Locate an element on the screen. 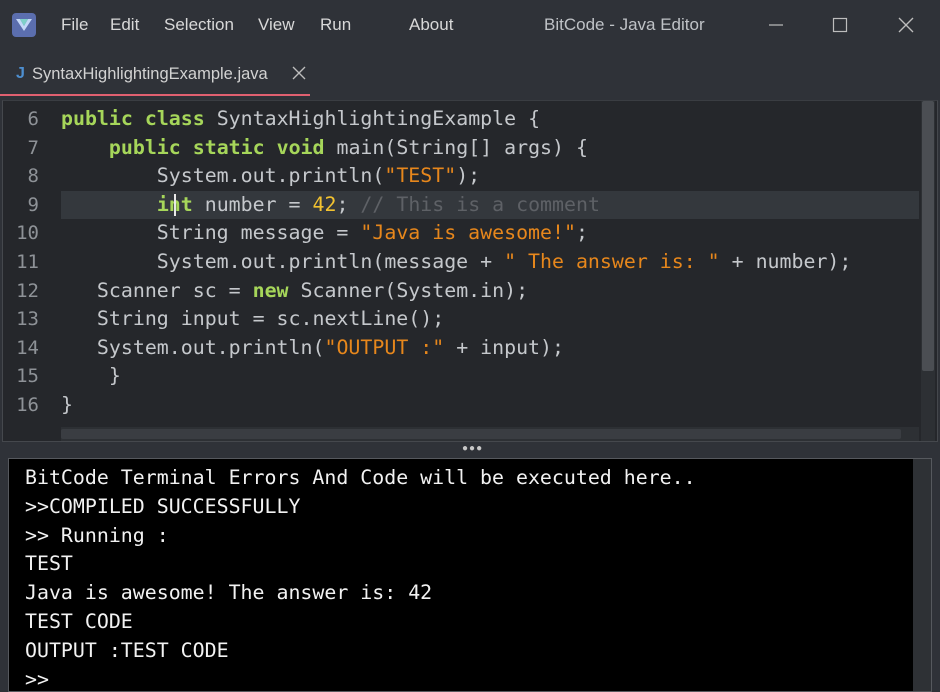  window-title: BitCode - Java Editor is located at coordinates (624, 24).